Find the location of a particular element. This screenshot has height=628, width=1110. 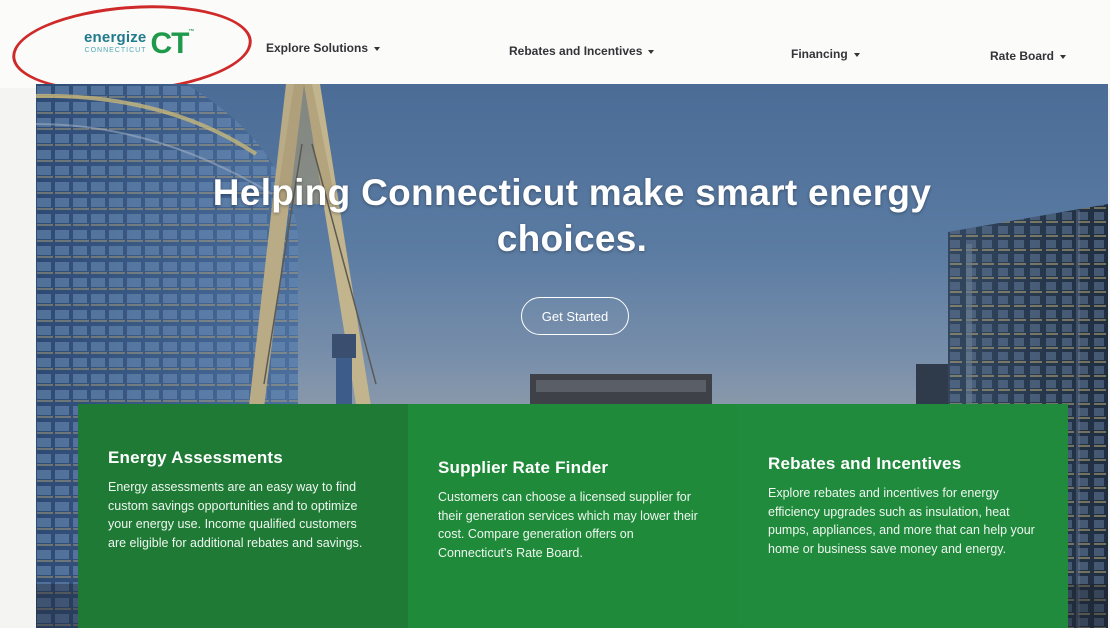

nav-rebates-label: Rebates and Incentives is located at coordinates (576, 51).